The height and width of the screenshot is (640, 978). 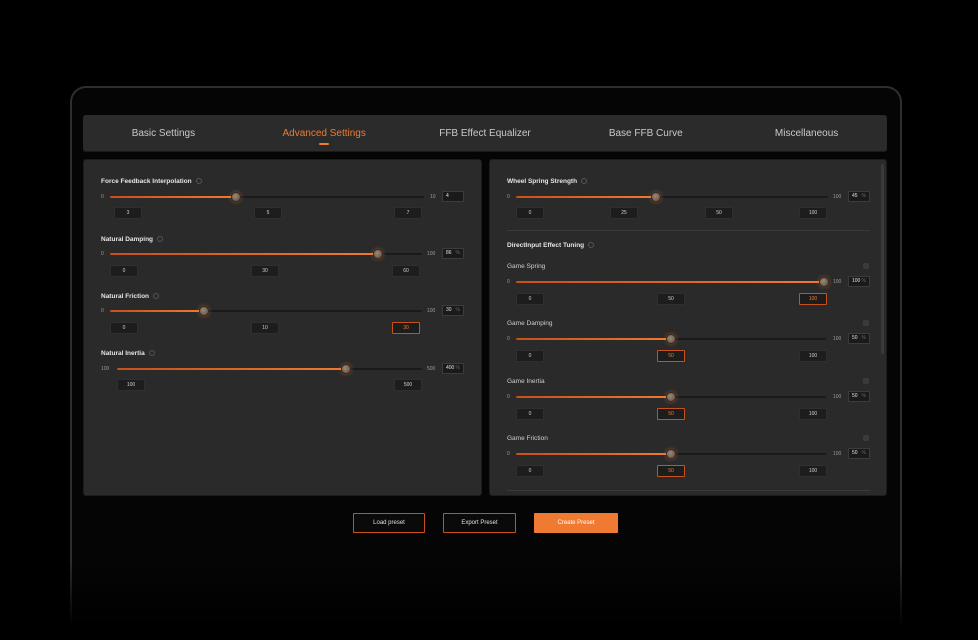 What do you see at coordinates (855, 396) in the screenshot?
I see `game-inertia-value: 50` at bounding box center [855, 396].